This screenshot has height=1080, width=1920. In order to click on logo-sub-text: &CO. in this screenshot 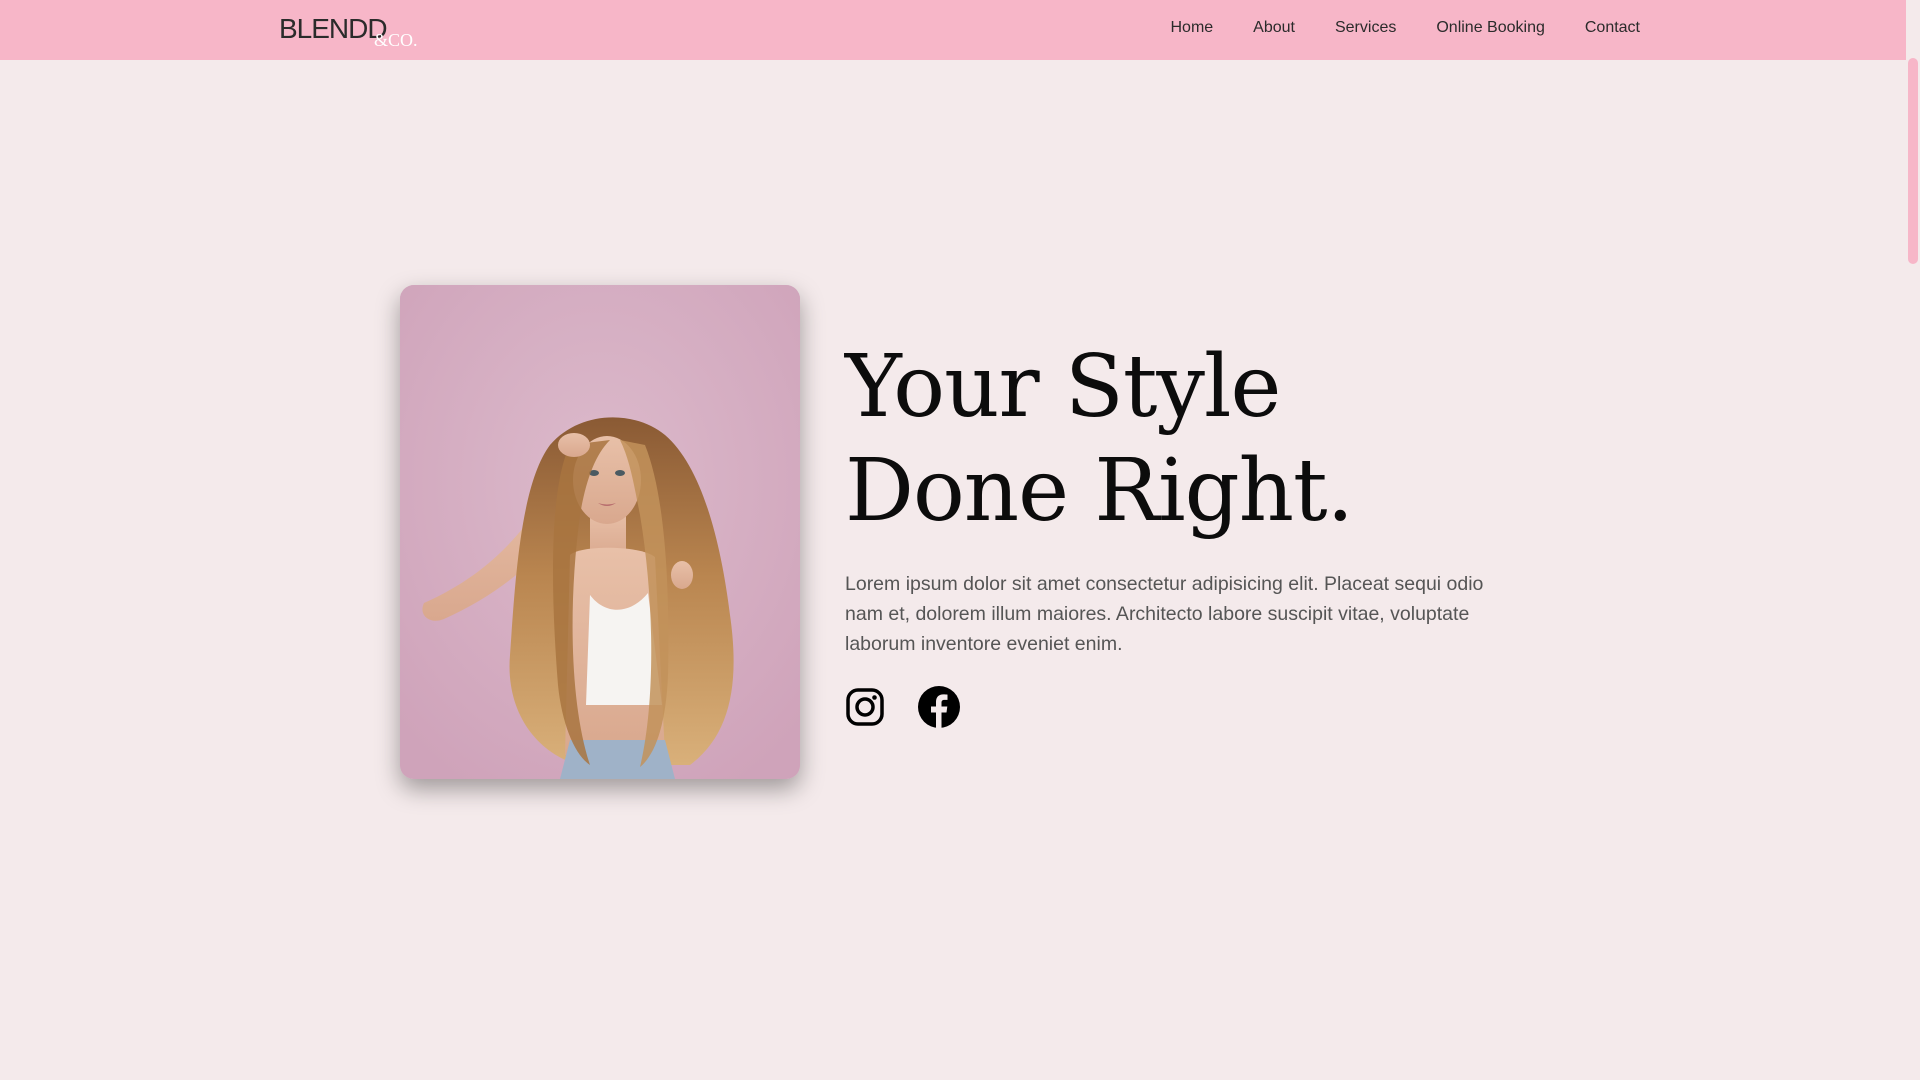, I will do `click(396, 40)`.